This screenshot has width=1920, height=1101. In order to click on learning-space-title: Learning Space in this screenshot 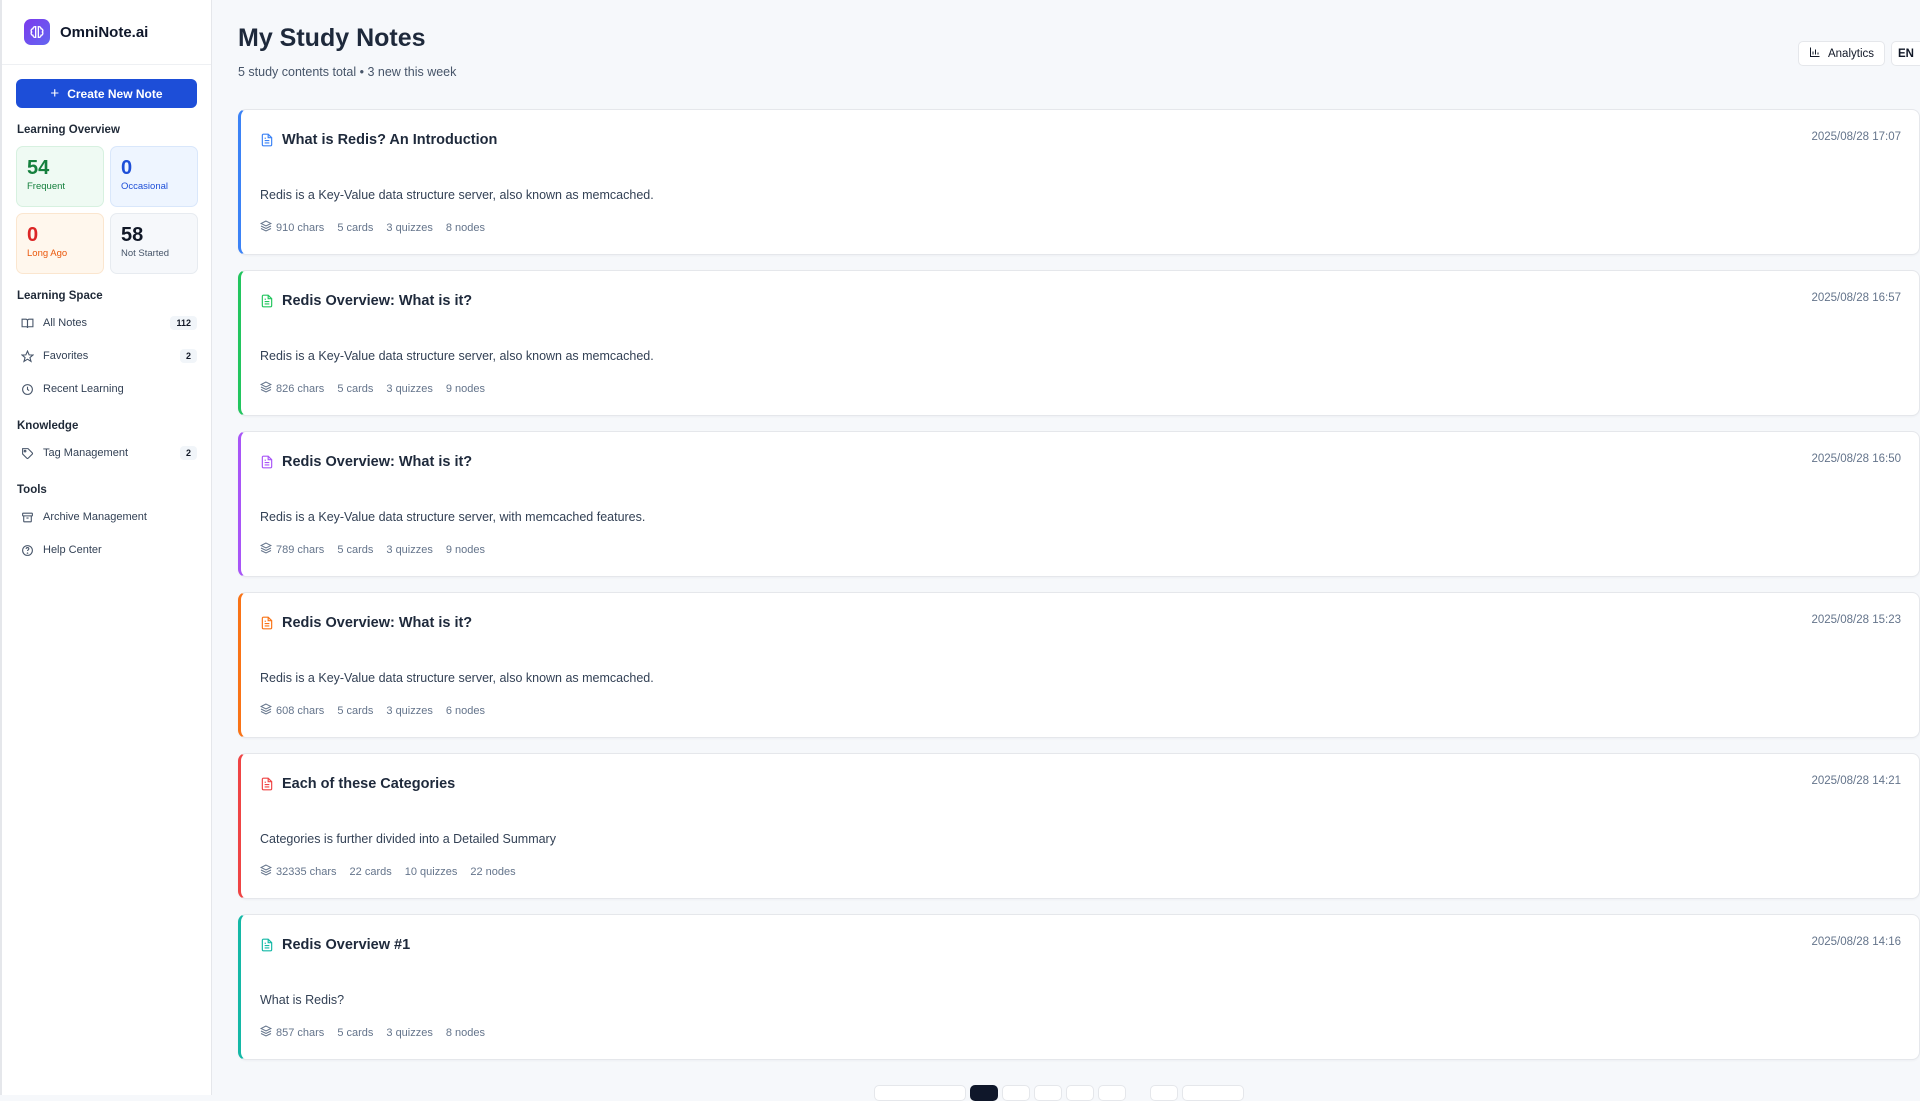, I will do `click(60, 296)`.